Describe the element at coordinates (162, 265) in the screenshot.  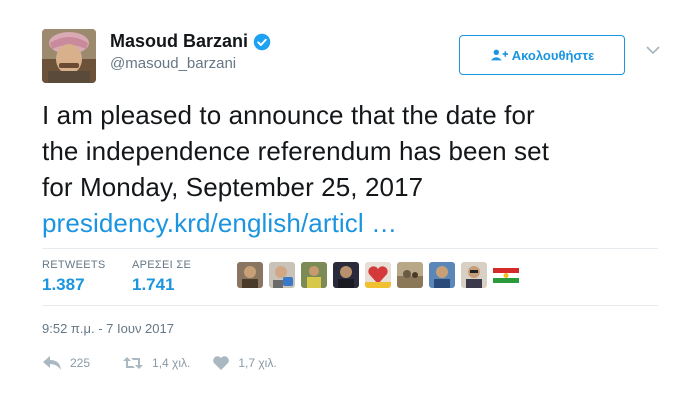
I see `likes-label: ΑΡΕΣΕΙ ΣΕ` at that location.